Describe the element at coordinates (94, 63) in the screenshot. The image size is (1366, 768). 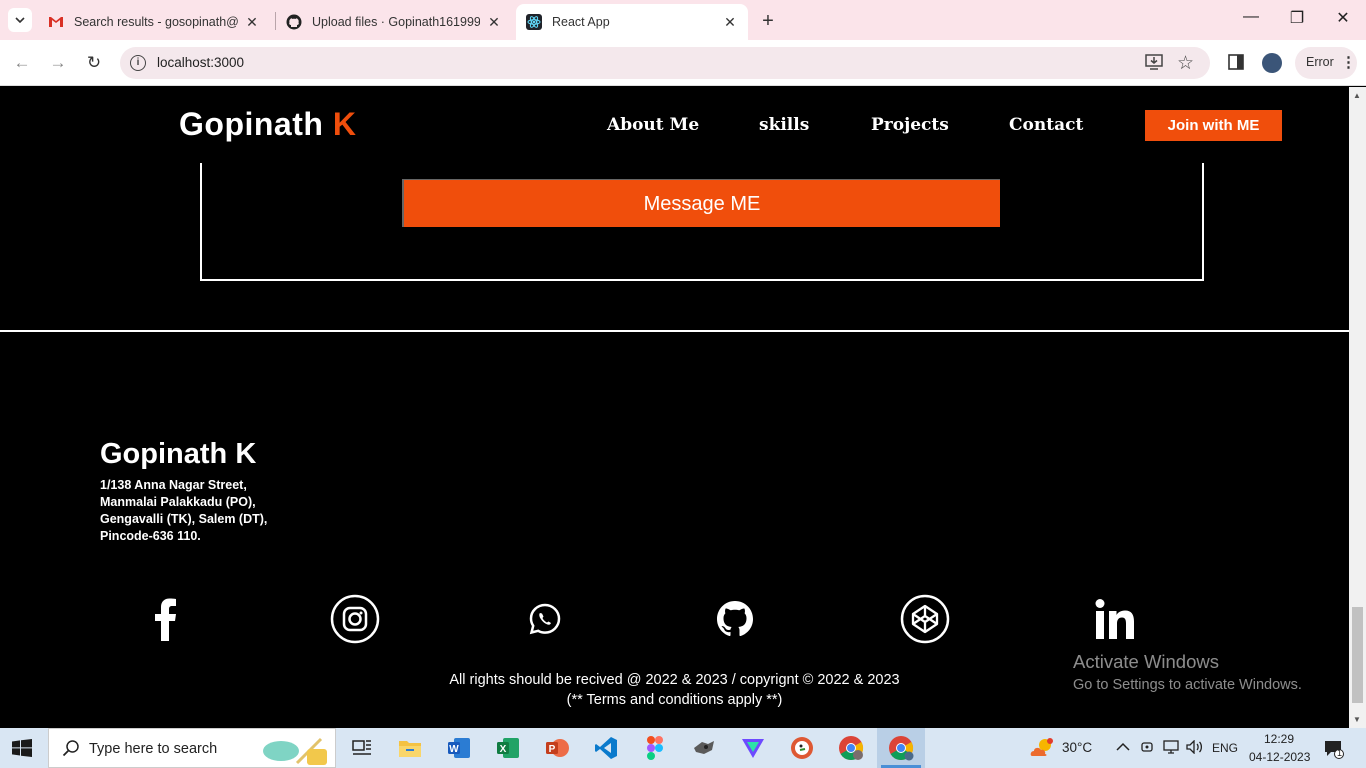
I see `reload-button: ↻` at that location.